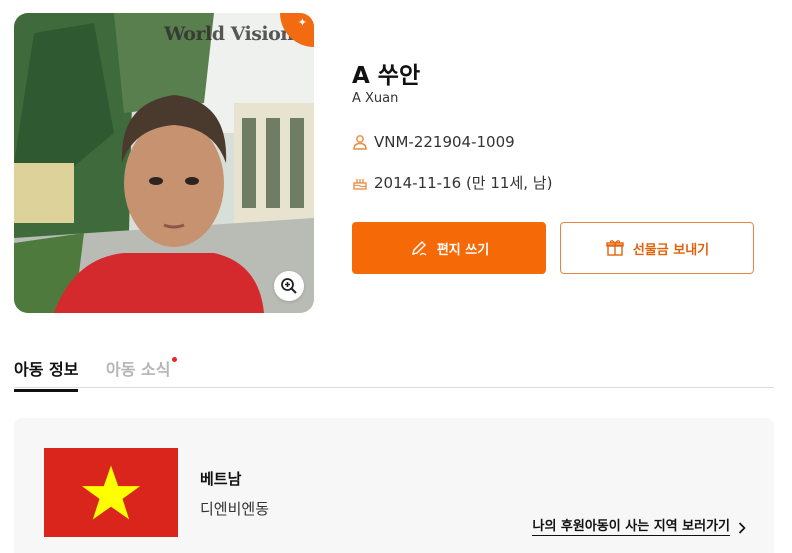 This screenshot has width=792, height=553. What do you see at coordinates (302, 22) in the screenshot?
I see `sparkle-icon: ✦` at bounding box center [302, 22].